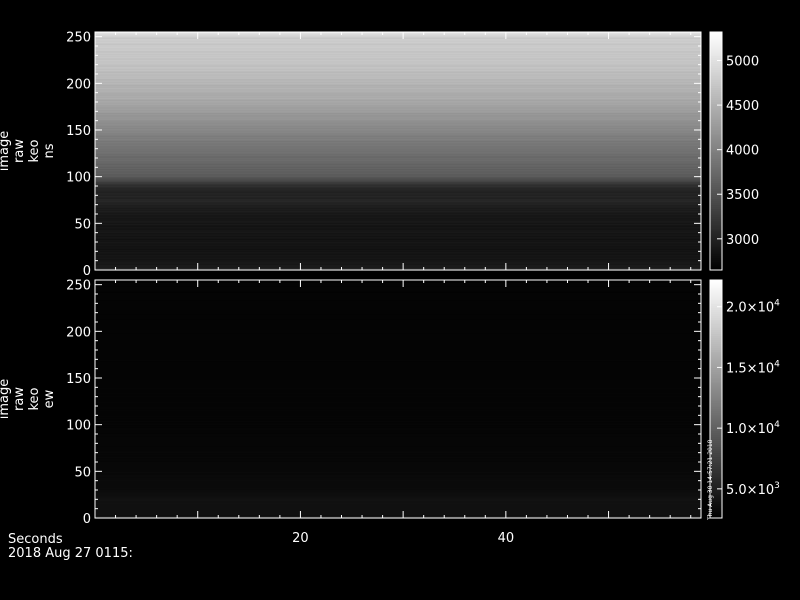 The height and width of the screenshot is (600, 800). I want to click on y-axis-label-word: ew, so click(49, 398).